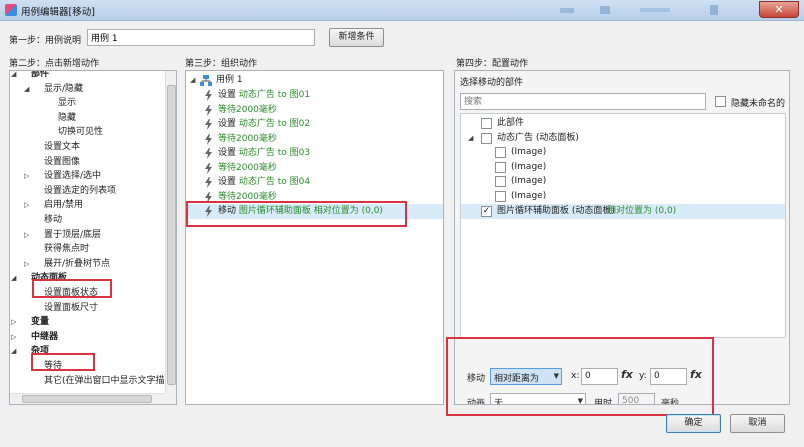 This screenshot has height=447, width=804. I want to click on action-row-text: 设置 动态广告 to 图01, so click(264, 95).